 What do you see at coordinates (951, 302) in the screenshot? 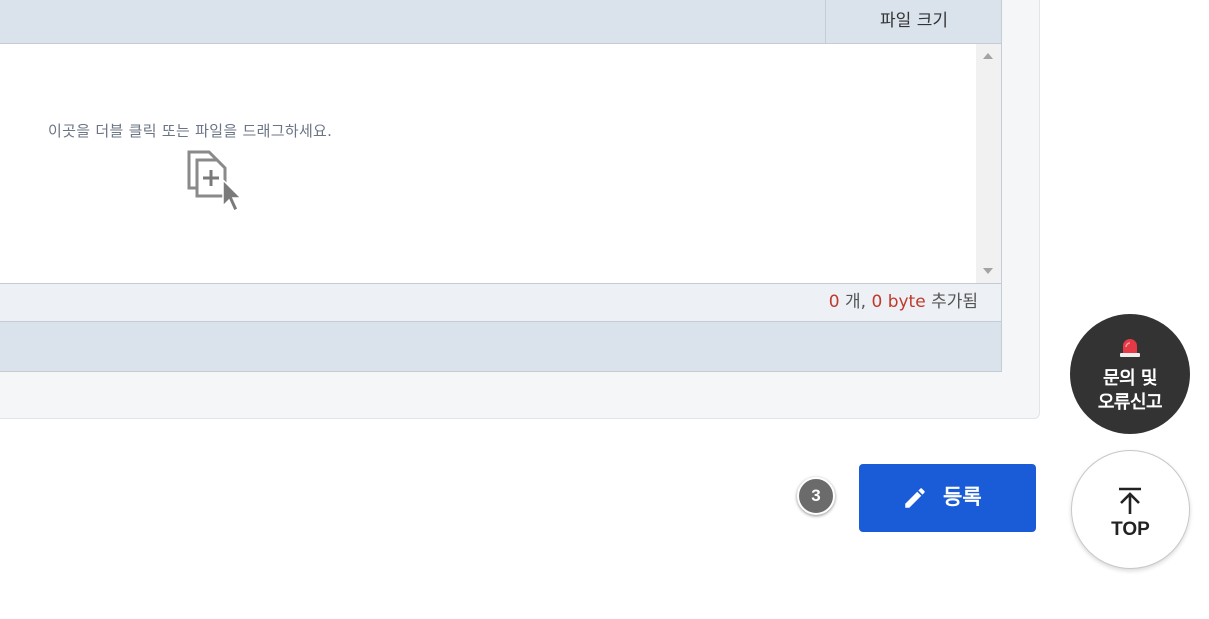
I see `added-suffix: 추가됨` at bounding box center [951, 302].